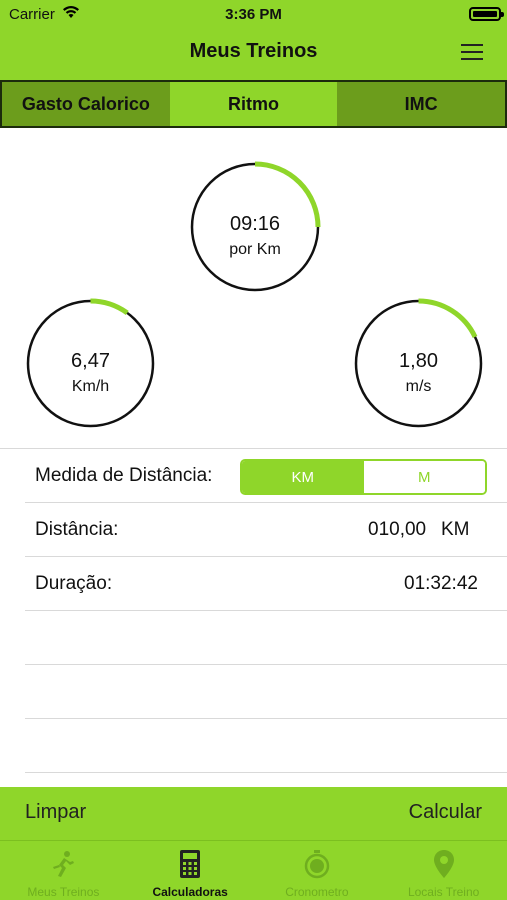  Describe the element at coordinates (317, 864) in the screenshot. I see `stopwatch-icon` at that location.